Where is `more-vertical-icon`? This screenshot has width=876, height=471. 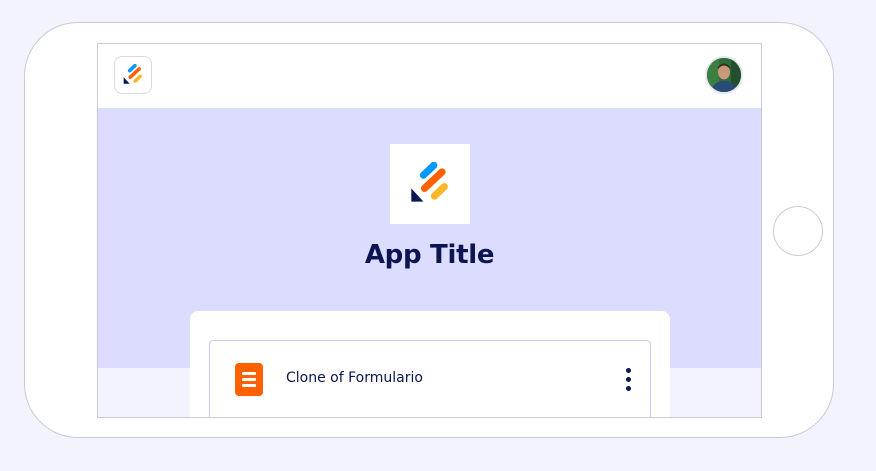
more-vertical-icon is located at coordinates (628, 370).